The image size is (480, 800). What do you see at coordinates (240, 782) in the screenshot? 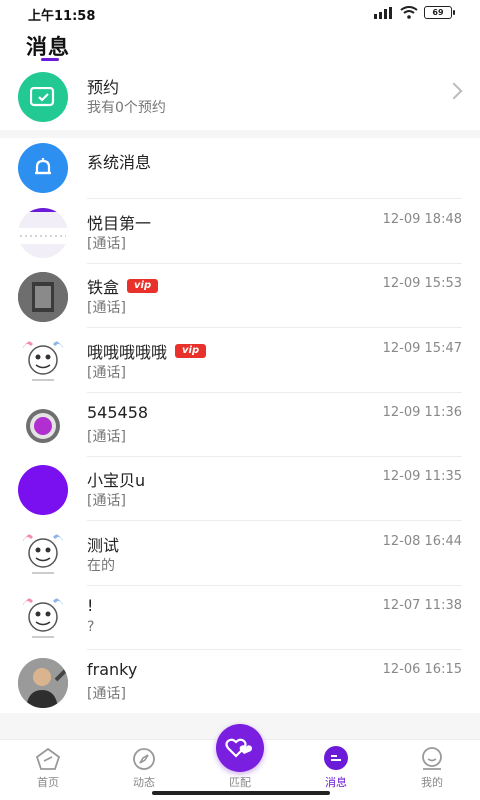
I see `tab-label: 匹配` at bounding box center [240, 782].